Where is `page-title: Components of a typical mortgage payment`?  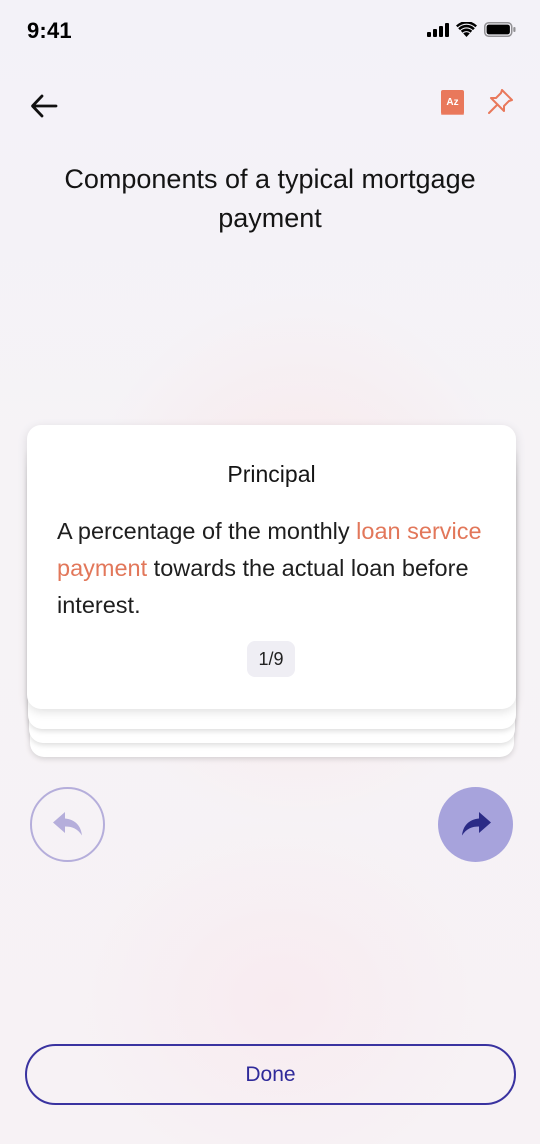 page-title: Components of a typical mortgage payment is located at coordinates (270, 198).